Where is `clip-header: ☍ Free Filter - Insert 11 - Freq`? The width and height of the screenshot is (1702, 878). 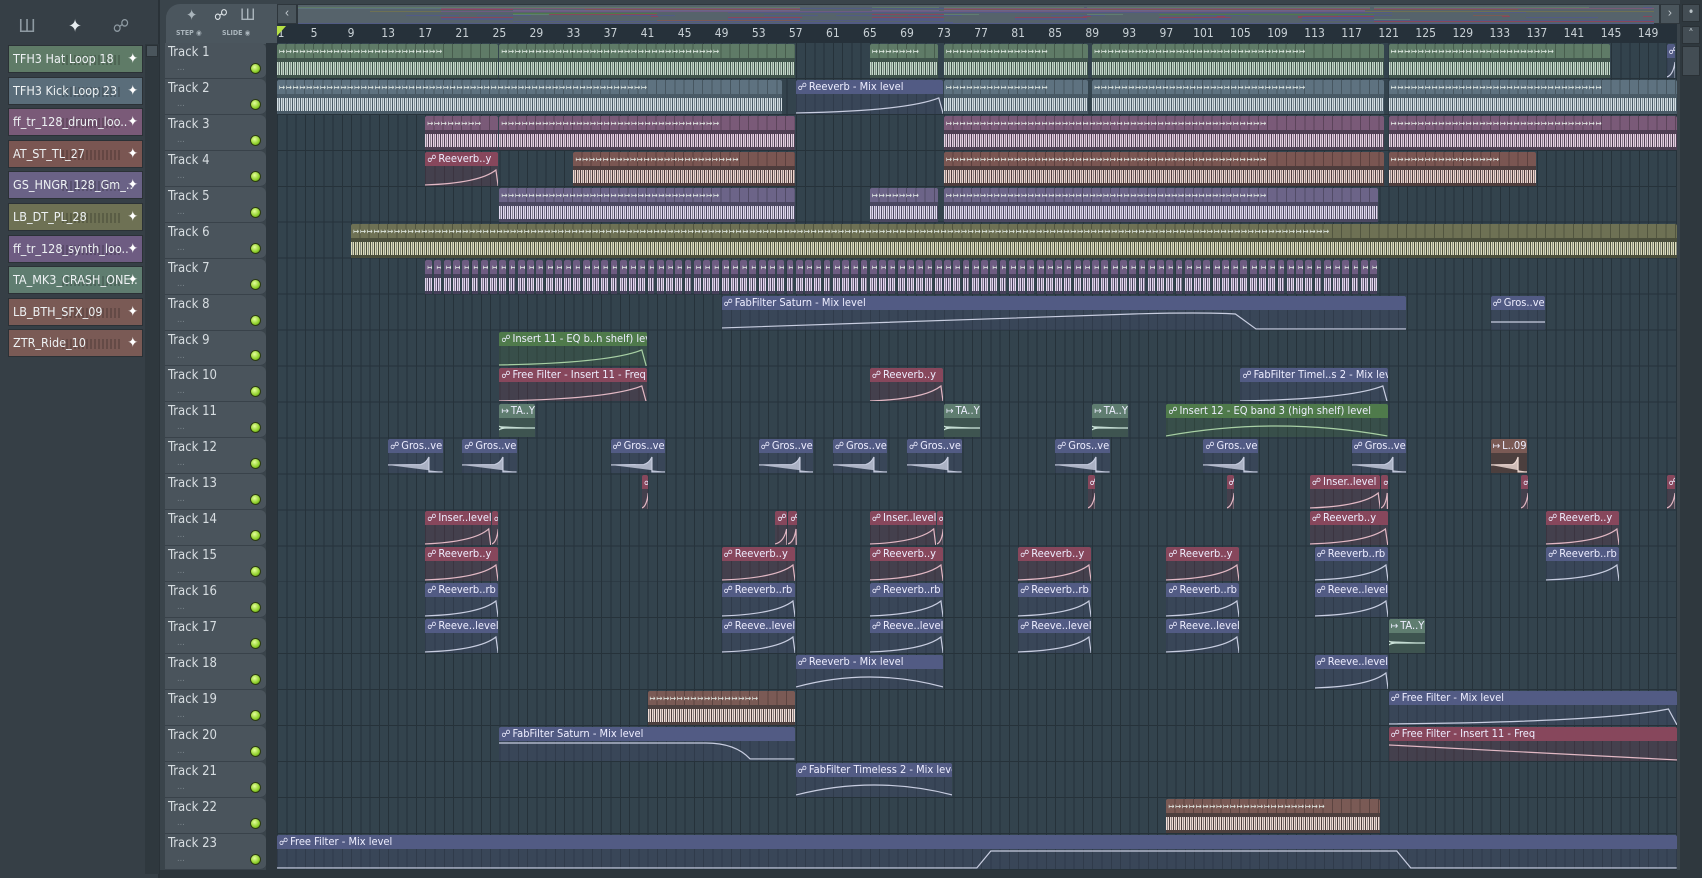 clip-header: ☍ Free Filter - Insert 11 - Freq is located at coordinates (1532, 734).